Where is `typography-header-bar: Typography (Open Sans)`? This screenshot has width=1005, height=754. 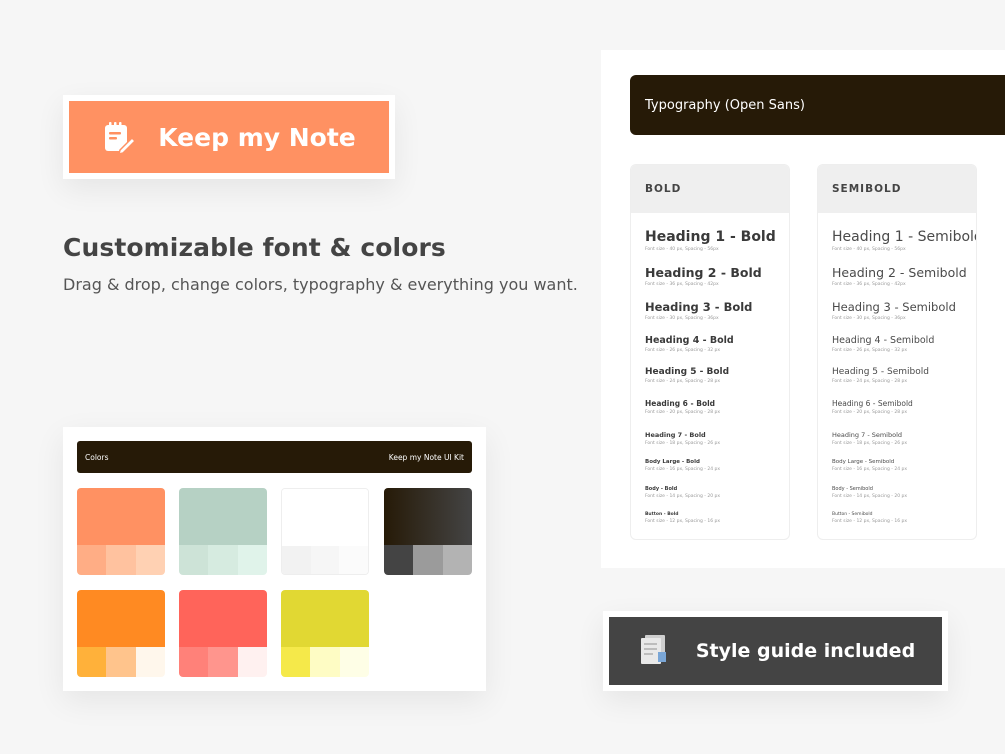 typography-header-bar: Typography (Open Sans) is located at coordinates (817, 105).